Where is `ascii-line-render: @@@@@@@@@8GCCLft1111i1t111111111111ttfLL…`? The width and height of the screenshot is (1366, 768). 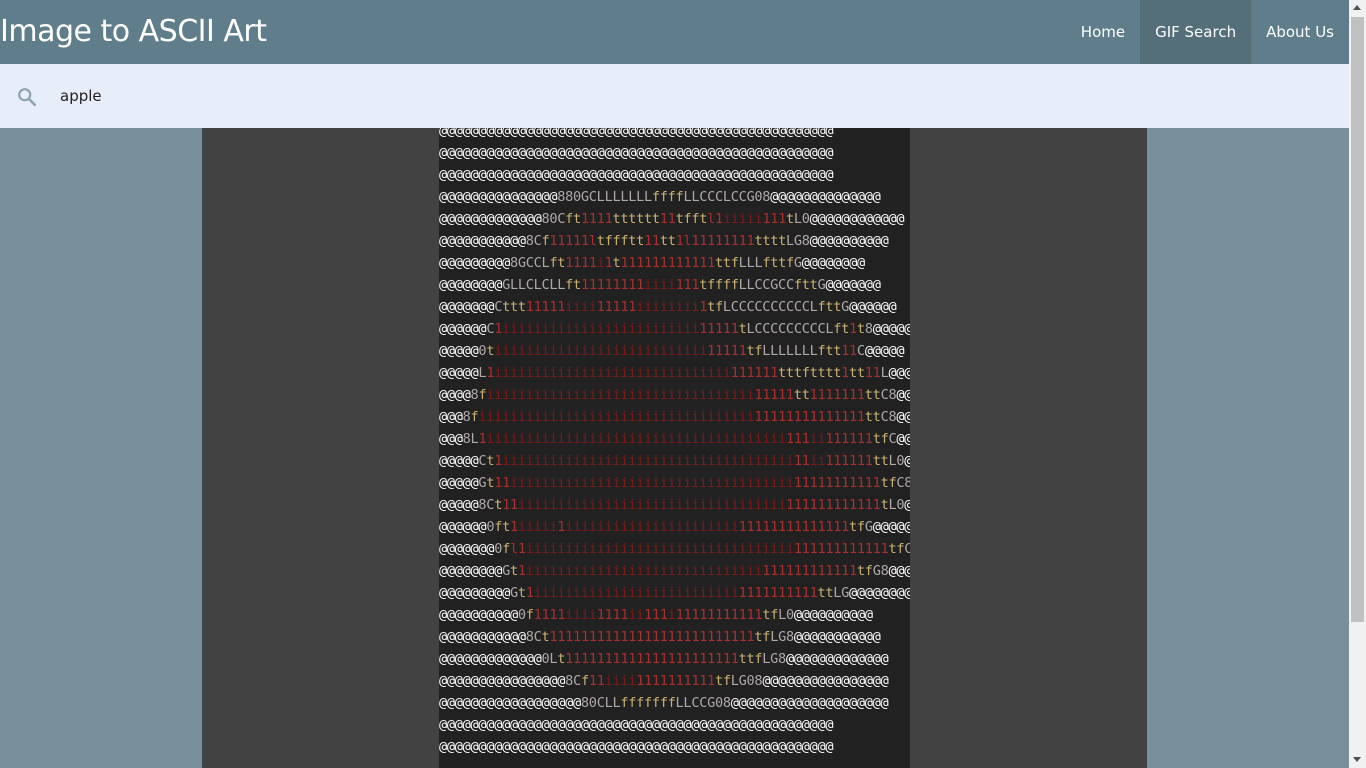 ascii-line-render: @@@@@@@@@8GCCLft1111i1t111111111111ttfLL… is located at coordinates (652, 263).